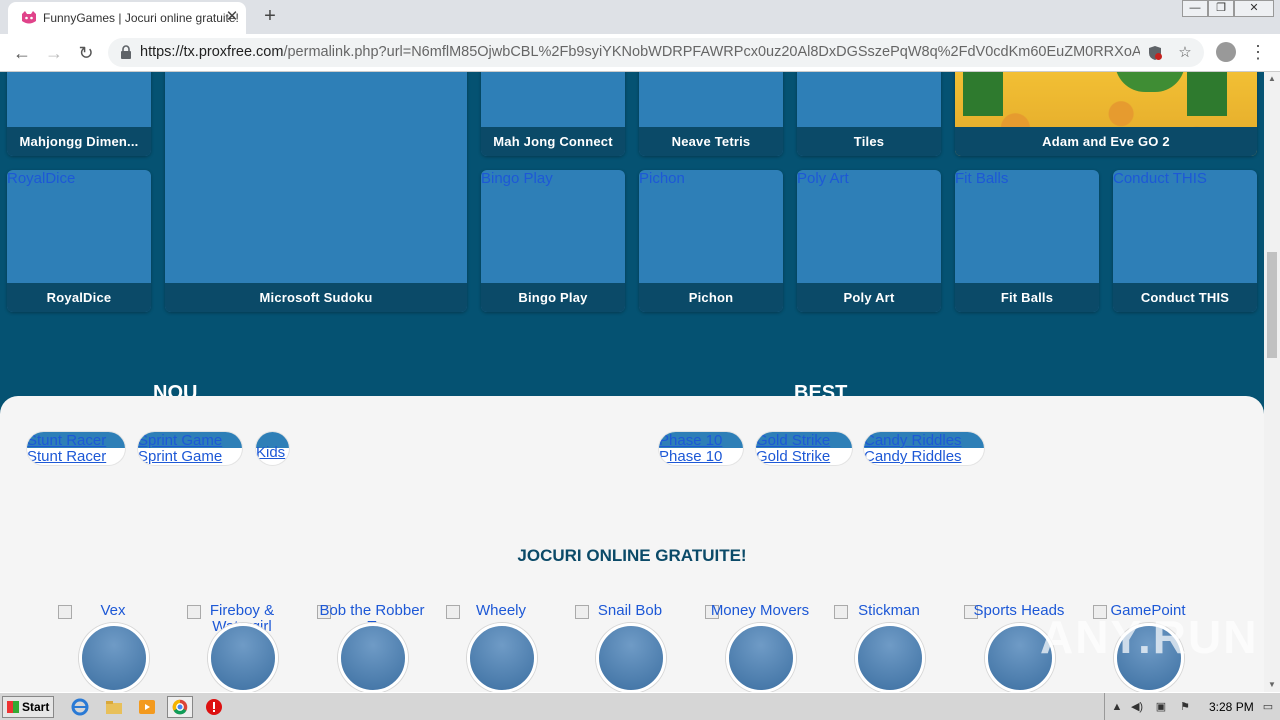 The width and height of the screenshot is (1280, 720). I want to click on scroll-thumb, so click(1272, 305).